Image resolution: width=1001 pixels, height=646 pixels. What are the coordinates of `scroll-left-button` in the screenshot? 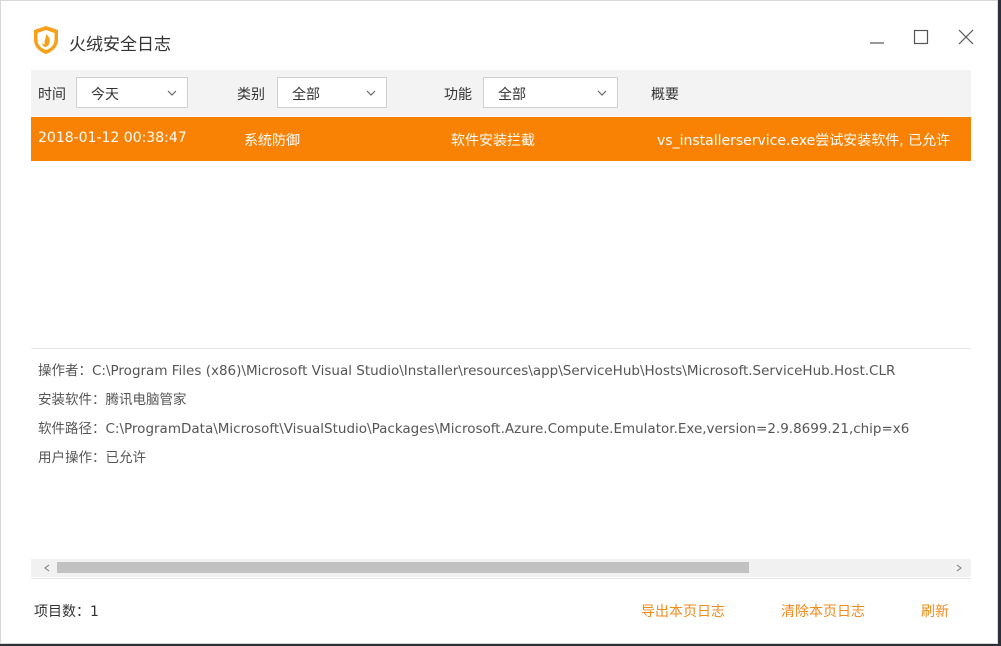 It's located at (47, 568).